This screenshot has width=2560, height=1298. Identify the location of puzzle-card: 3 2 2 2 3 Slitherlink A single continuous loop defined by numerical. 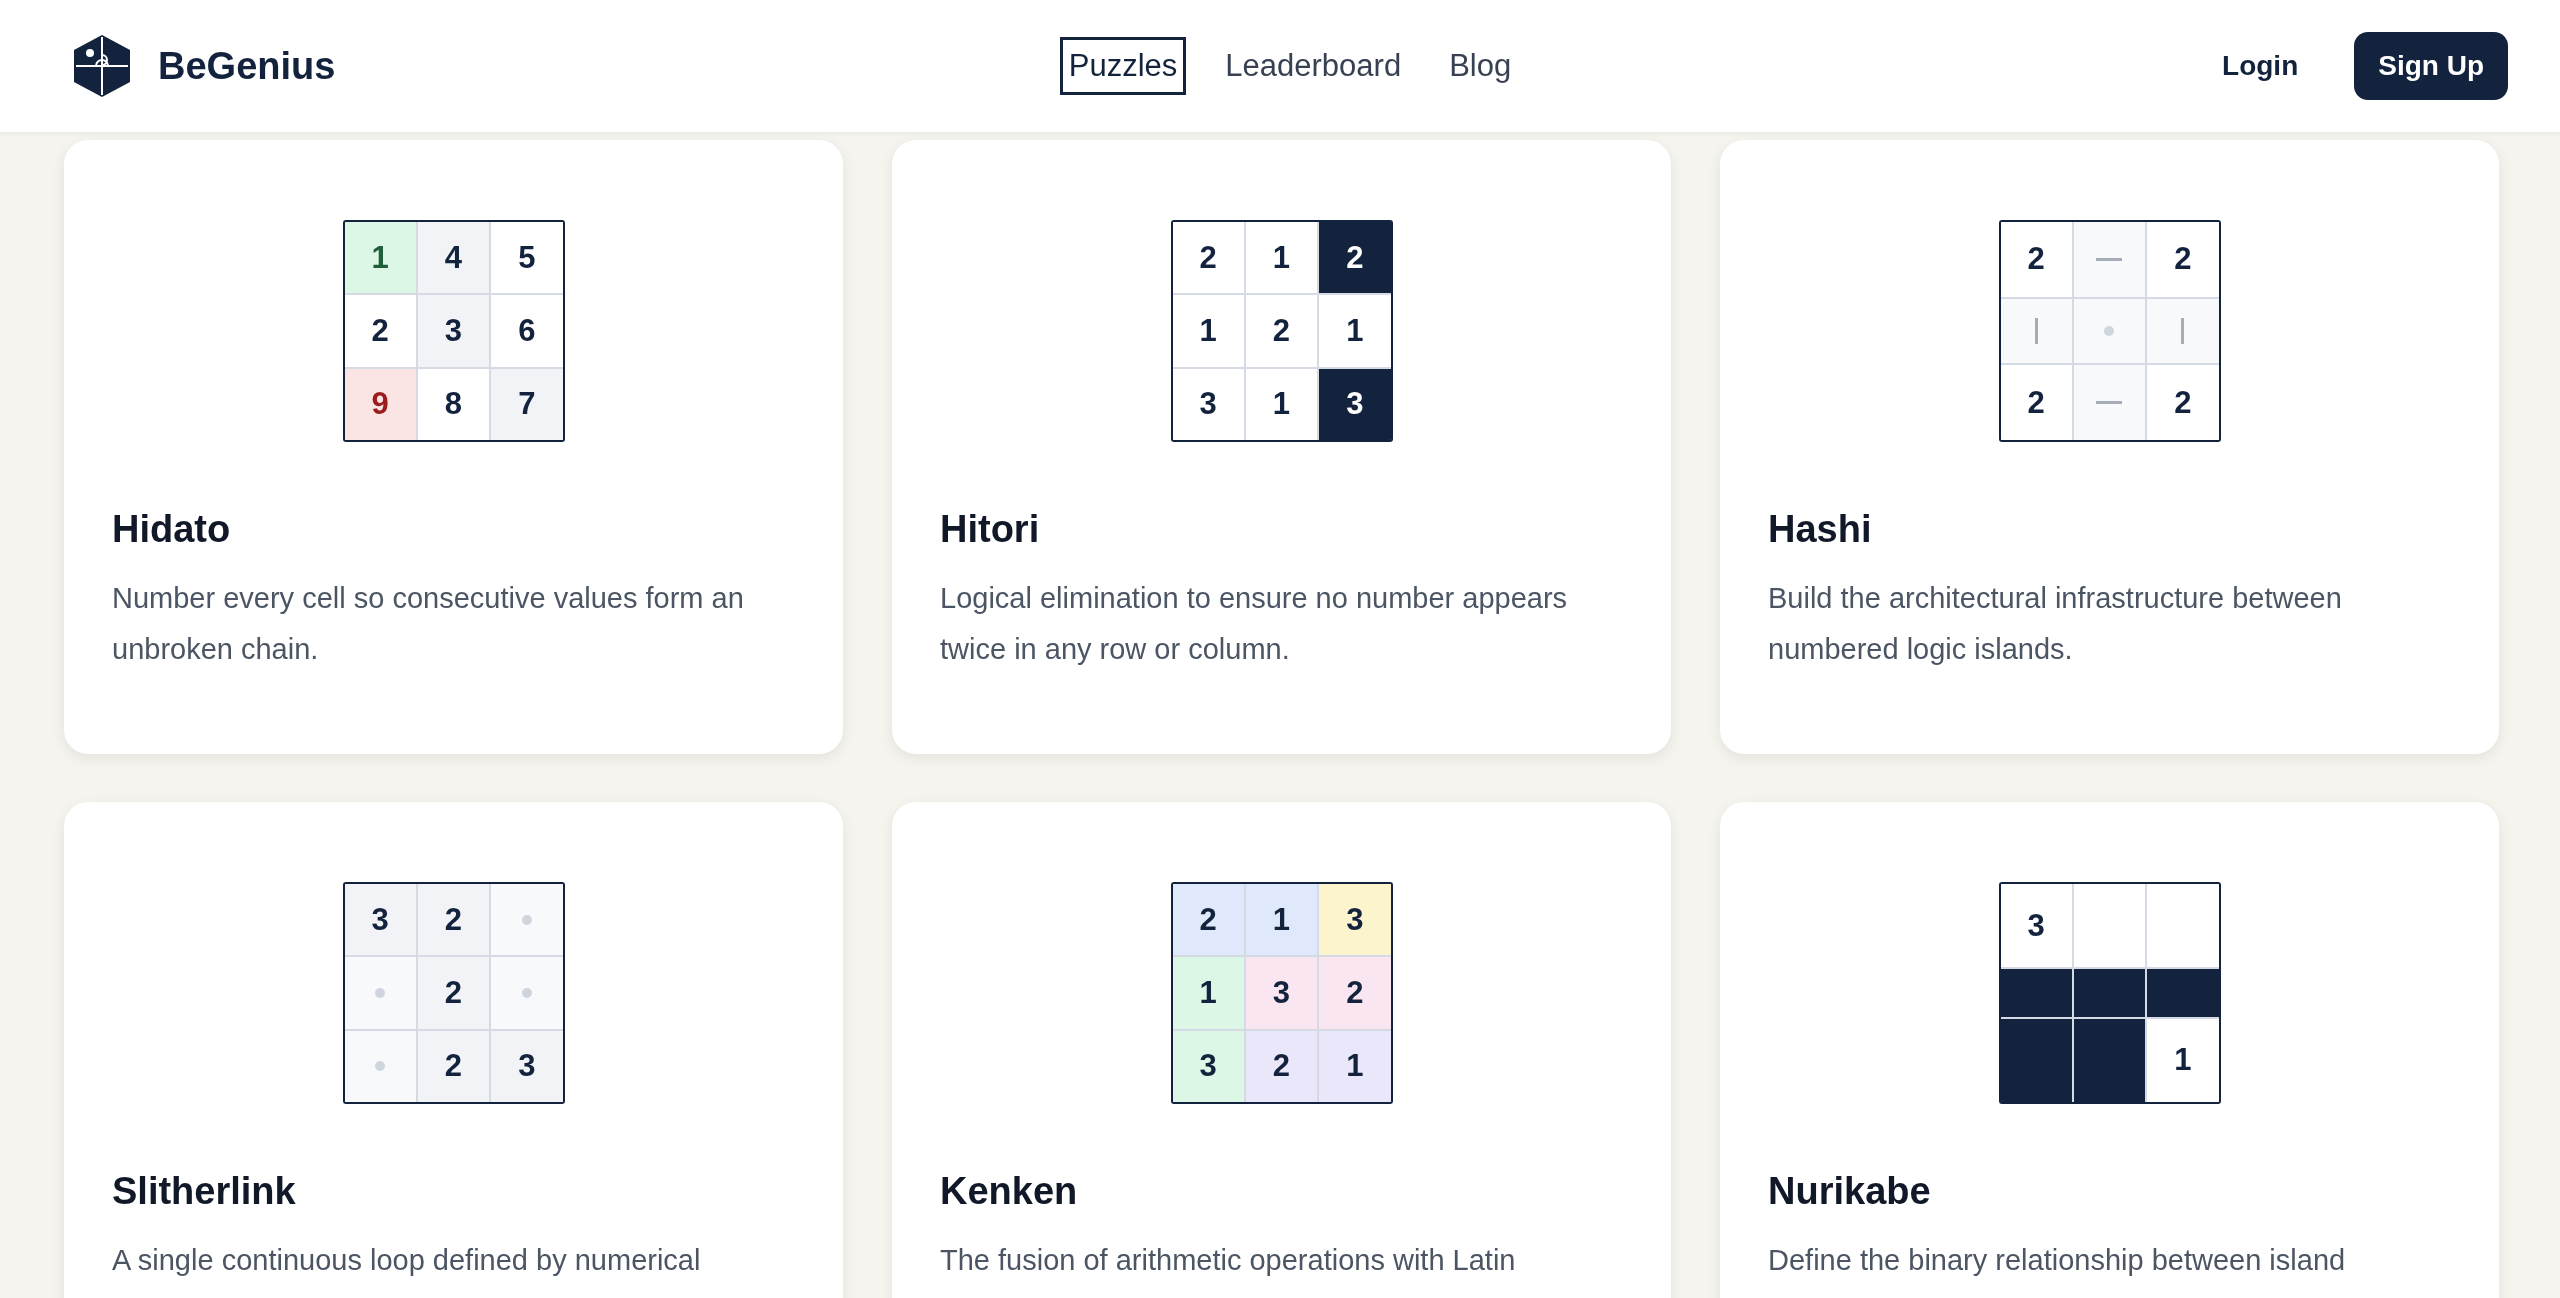
(453, 1050).